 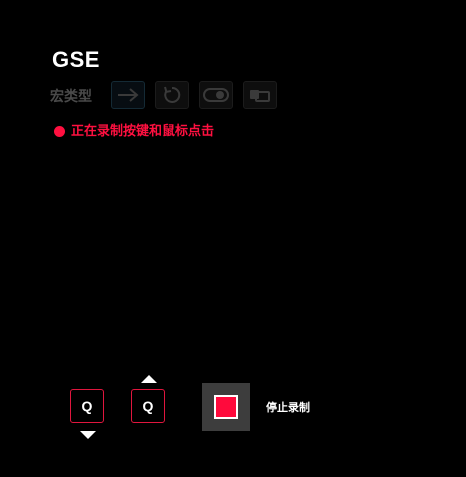 What do you see at coordinates (71, 97) in the screenshot?
I see `macro-type-label: 宏类型` at bounding box center [71, 97].